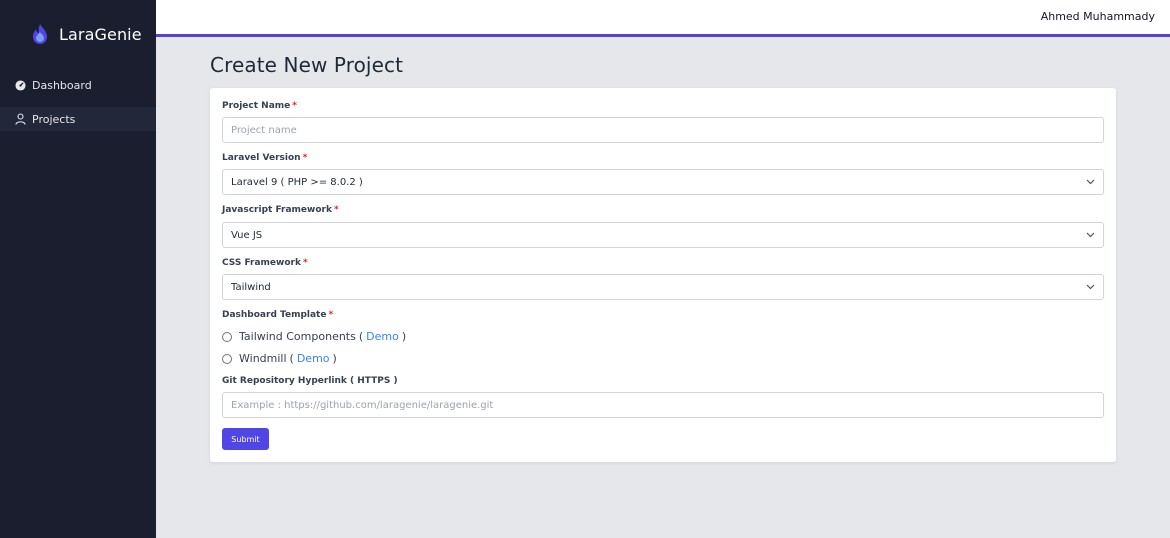 The image size is (1170, 538). What do you see at coordinates (78, 102) in the screenshot?
I see `sidebar-nav: Dashboard Projects` at bounding box center [78, 102].